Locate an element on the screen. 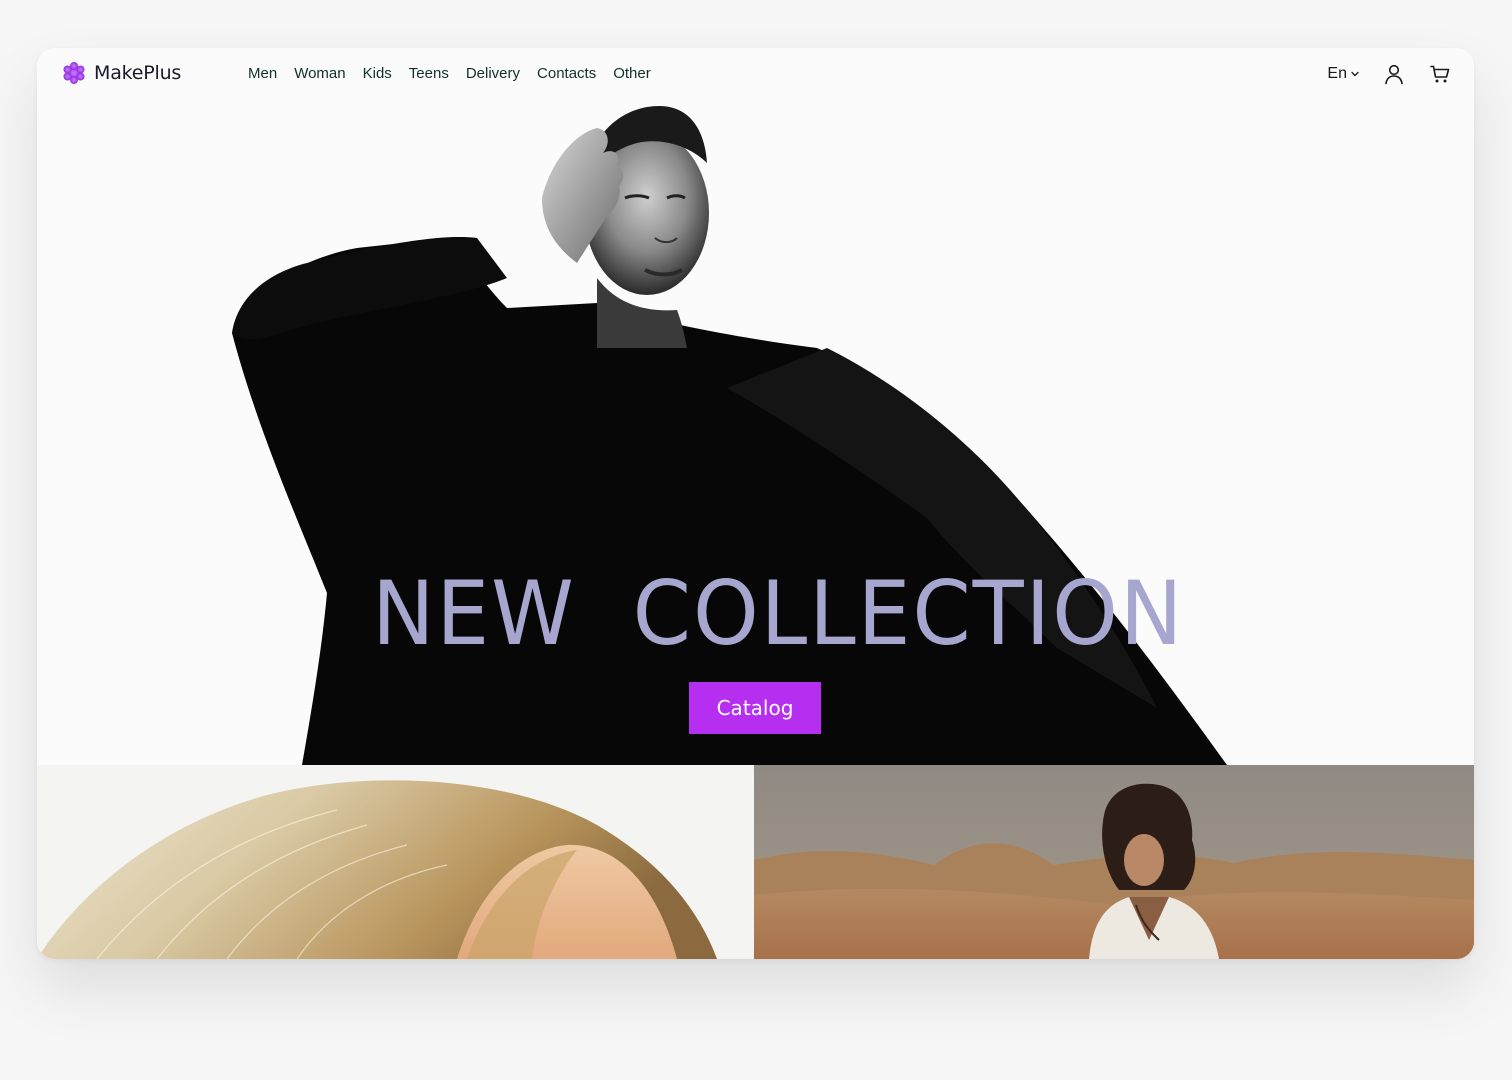  user-icon is located at coordinates (1394, 74).